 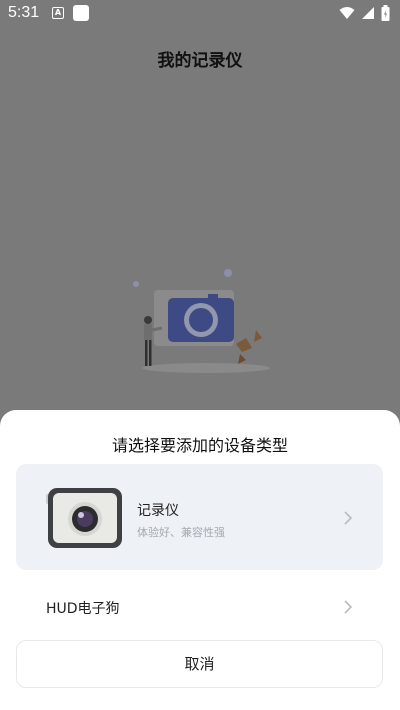 I want to click on page-title: 我的记录仪, so click(x=200, y=61).